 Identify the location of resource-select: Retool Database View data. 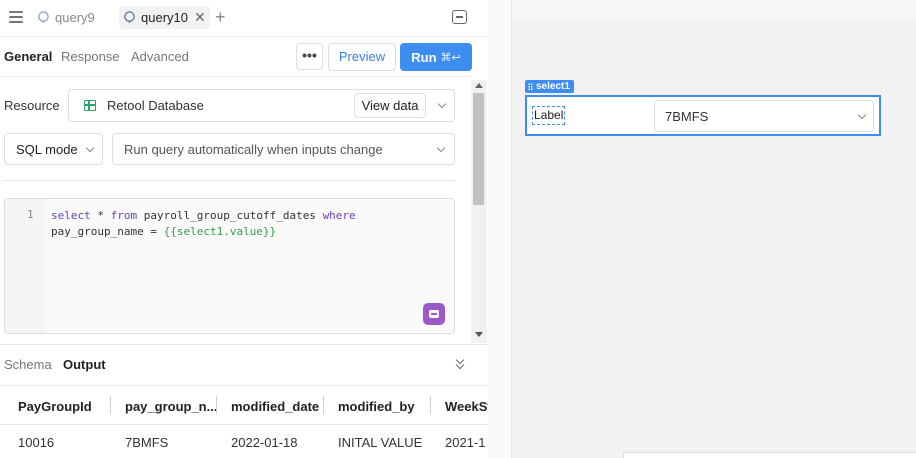
(261, 105).